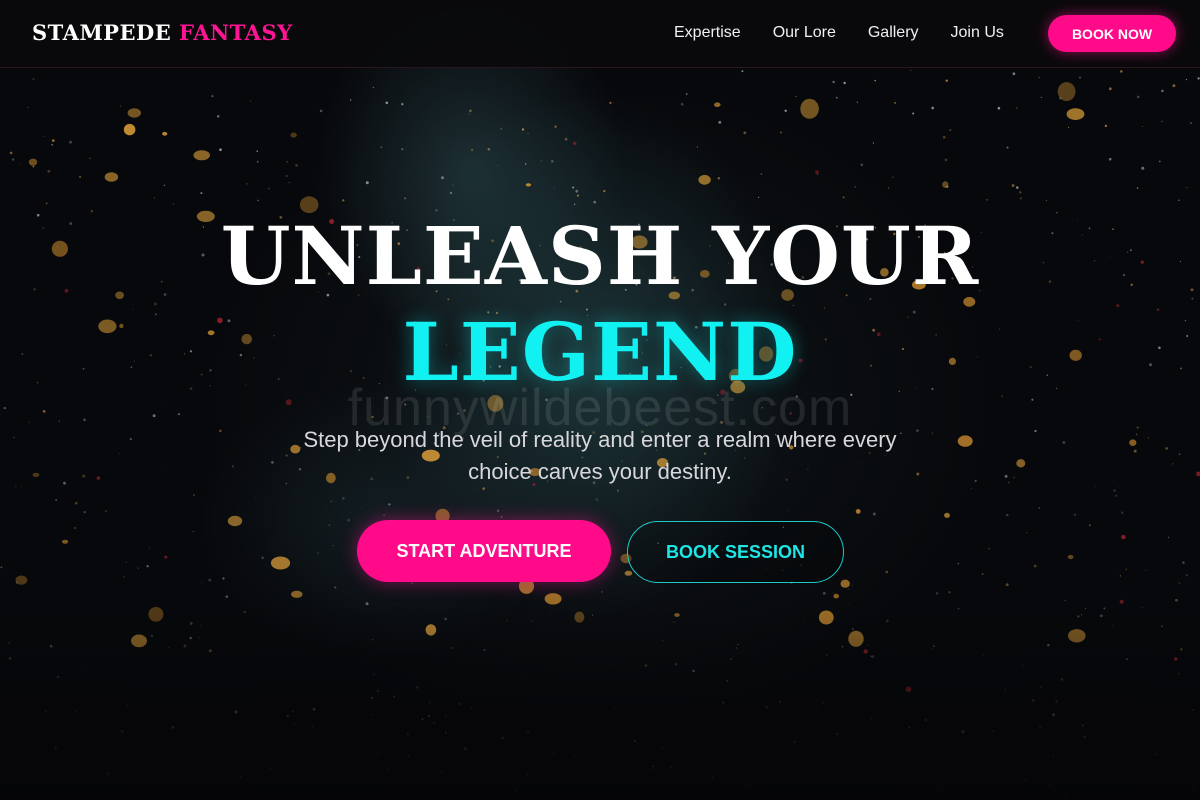  Describe the element at coordinates (893, 33) in the screenshot. I see `nav-link-gallery: Gallery` at that location.